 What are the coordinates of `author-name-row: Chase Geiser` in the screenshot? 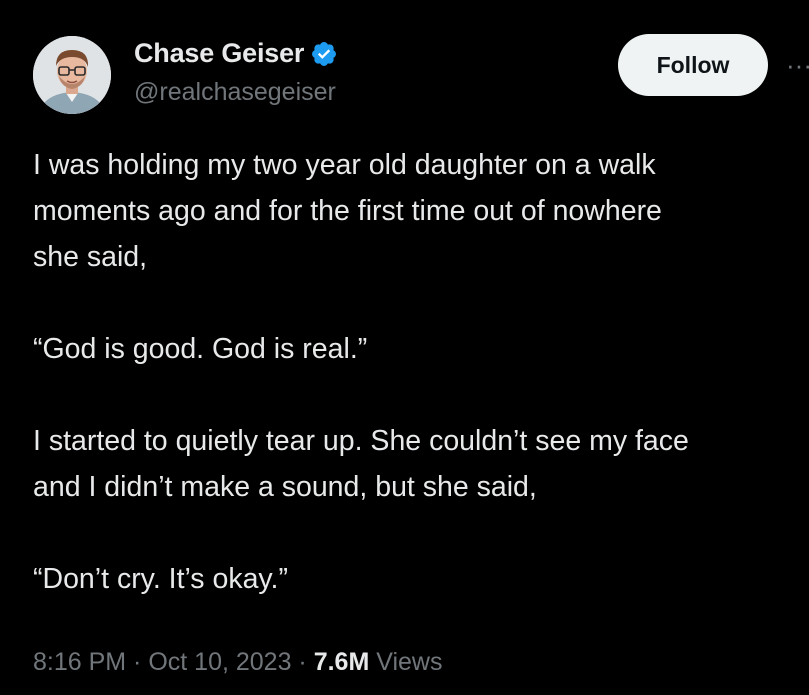 It's located at (236, 53).